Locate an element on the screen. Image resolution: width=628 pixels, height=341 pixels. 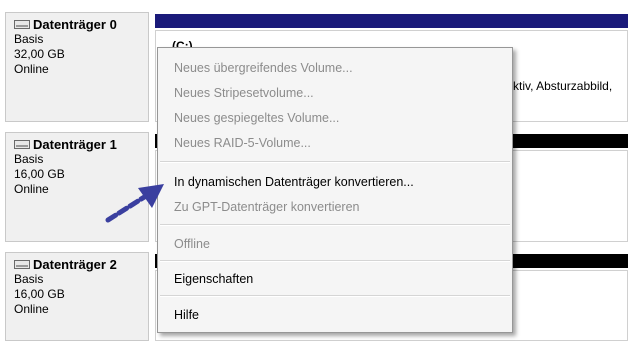
disk-0-title-row: Datenträger 0 is located at coordinates (79, 24).